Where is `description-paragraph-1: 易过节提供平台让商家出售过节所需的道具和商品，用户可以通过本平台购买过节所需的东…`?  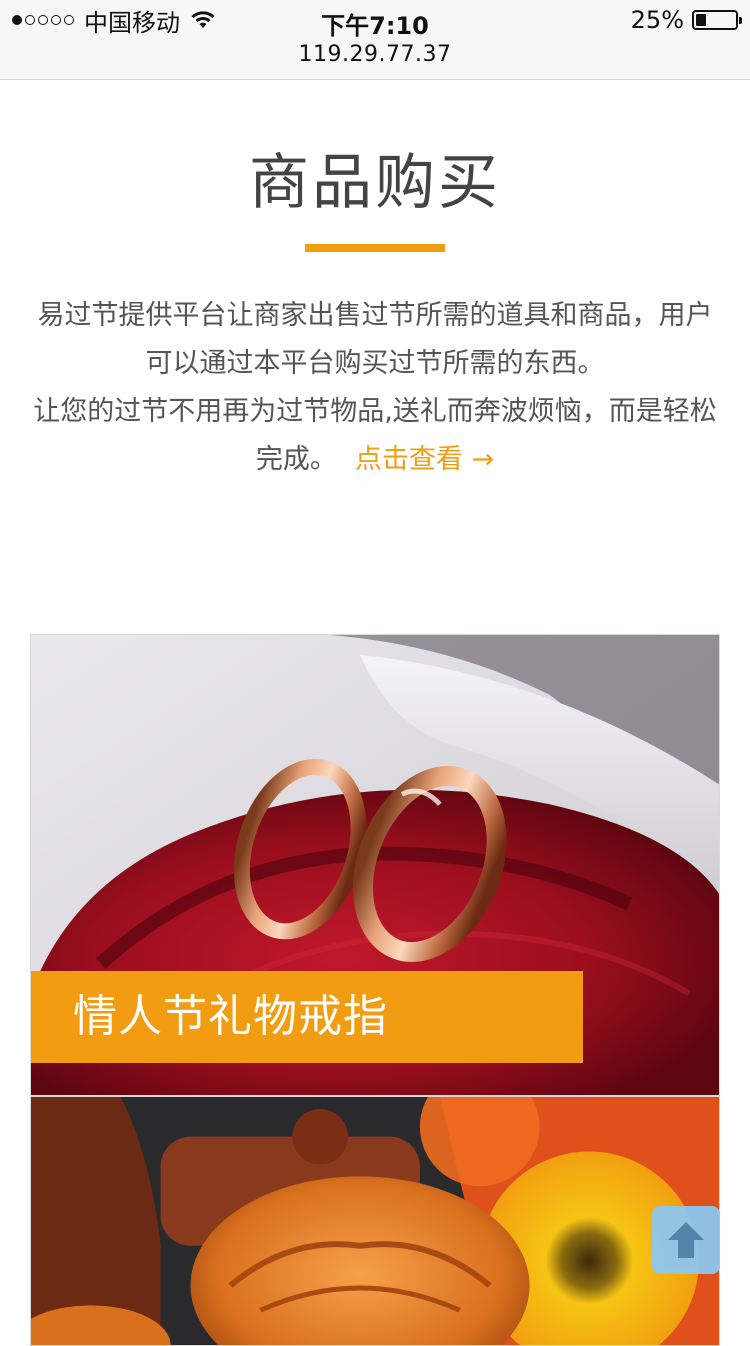
description-paragraph-1: 易过节提供平台让商家出售过节所需的道具和商品，用户可以通过本平台购买过节所需的东… is located at coordinates (375, 339).